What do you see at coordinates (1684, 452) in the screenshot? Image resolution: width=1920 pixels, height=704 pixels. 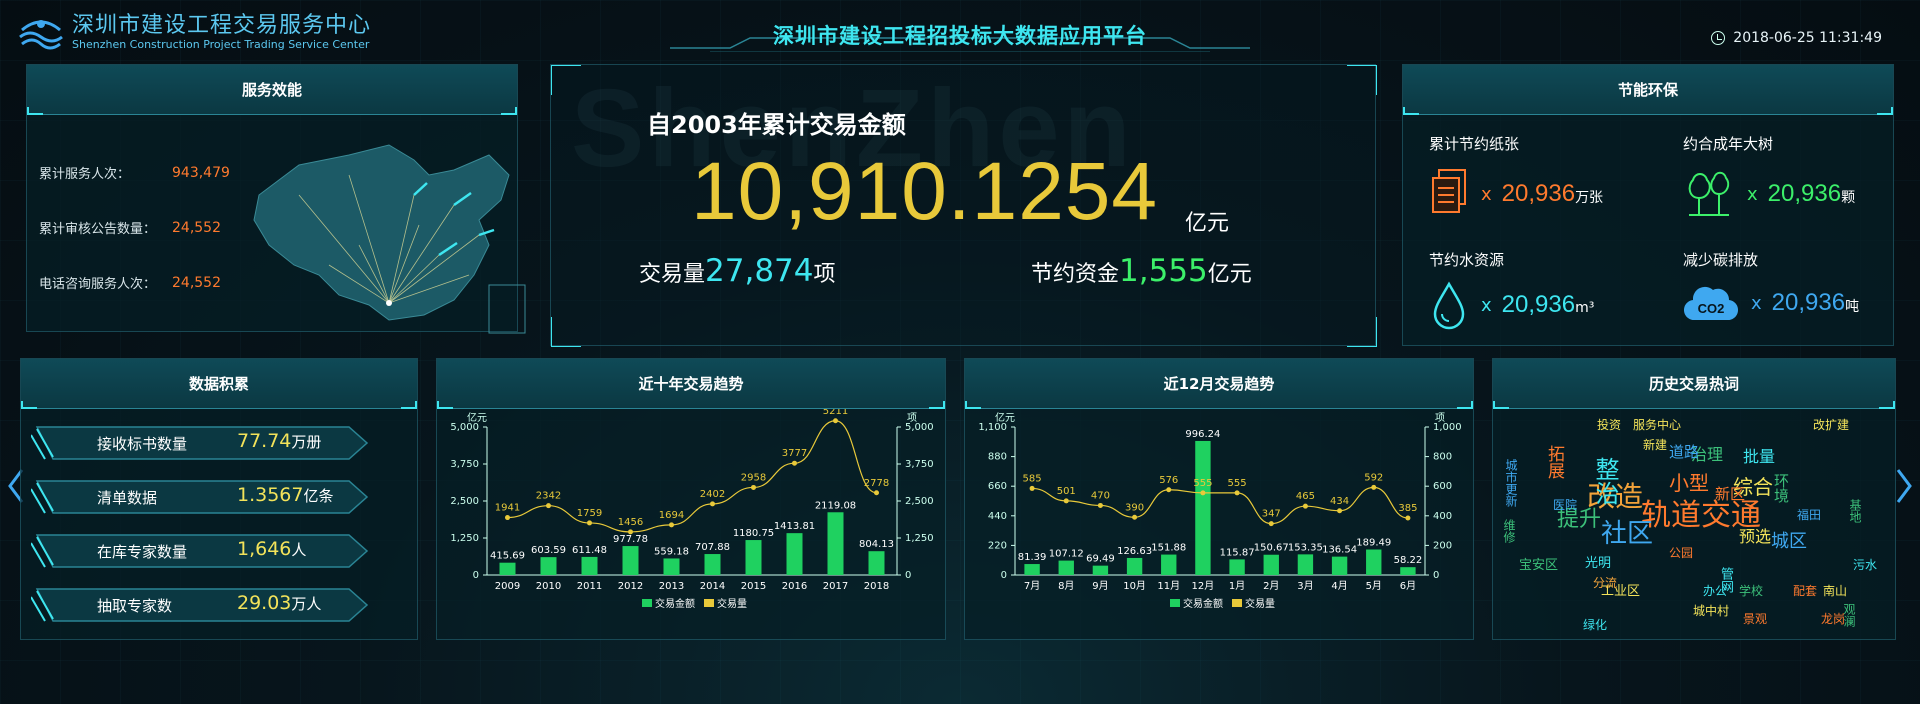 I see `word-cloud-term: 道路` at bounding box center [1684, 452].